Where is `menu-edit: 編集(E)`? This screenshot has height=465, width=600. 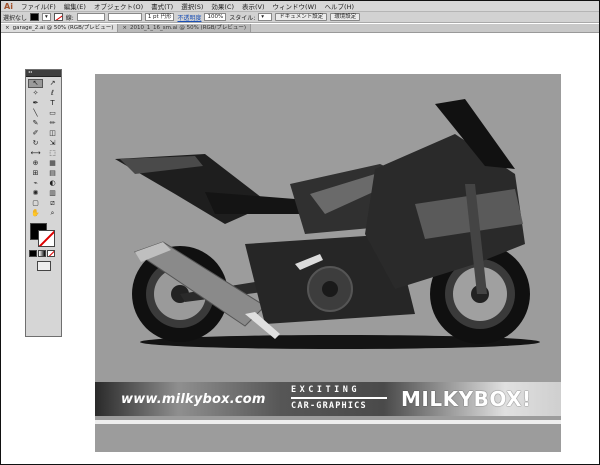 menu-edit: 編集(E) is located at coordinates (75, 6).